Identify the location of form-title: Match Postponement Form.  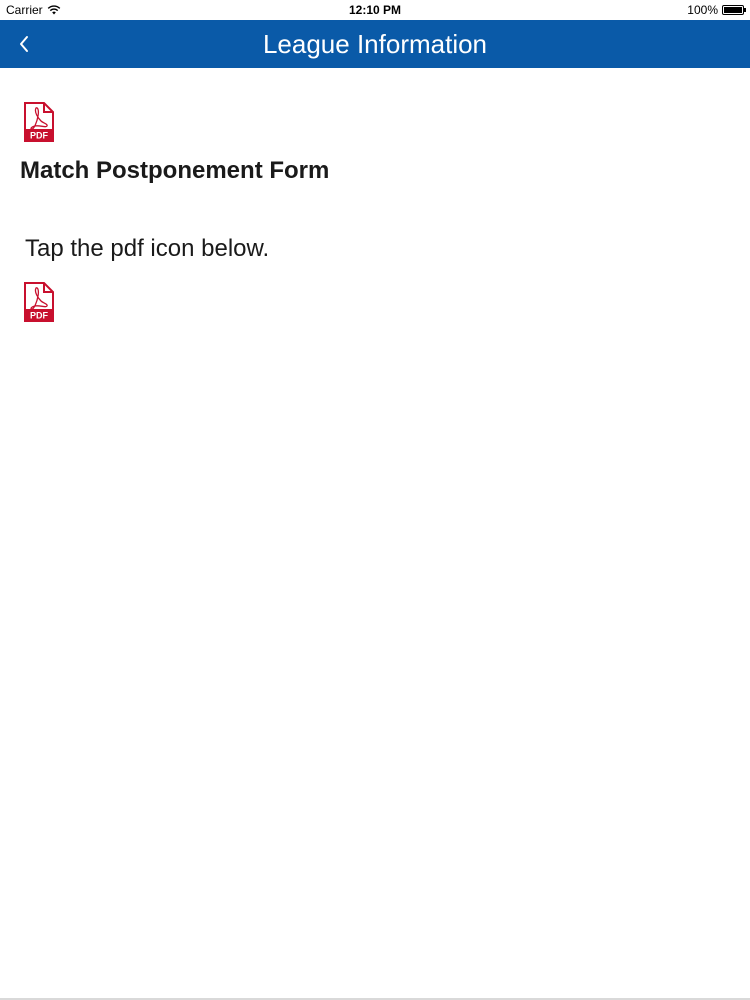
(175, 170).